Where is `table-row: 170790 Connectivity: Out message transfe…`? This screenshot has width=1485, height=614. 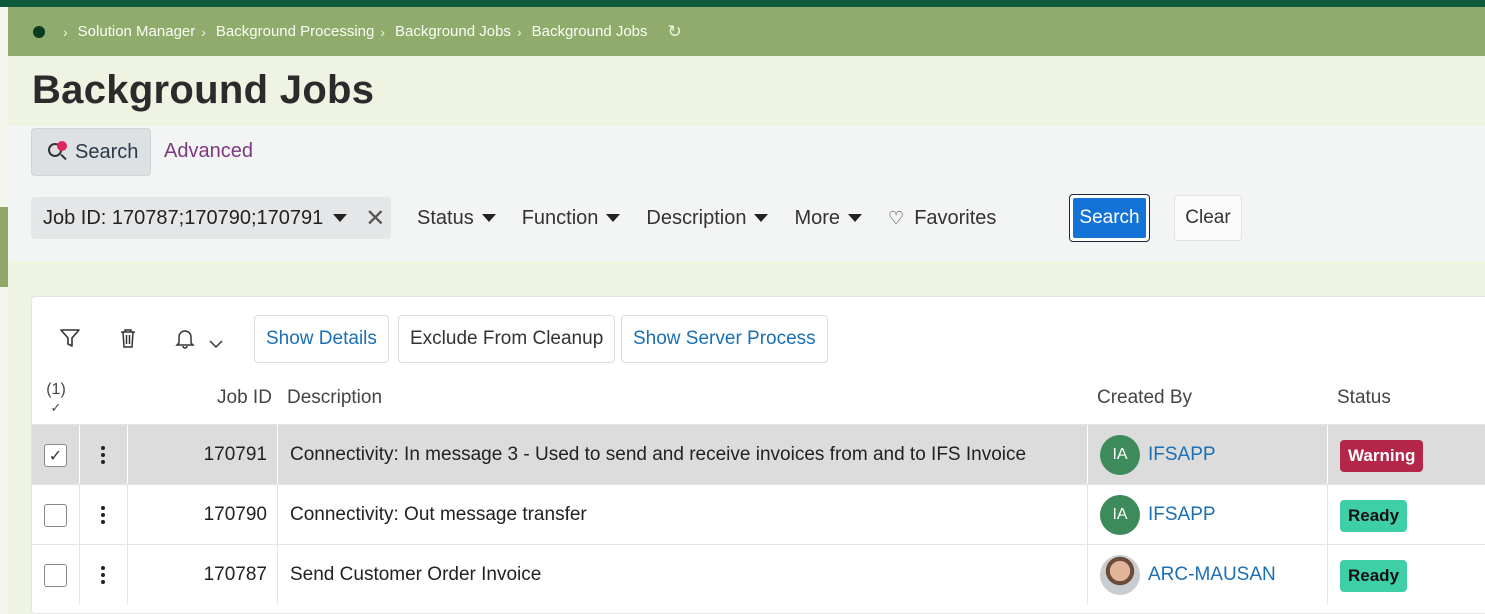
table-row: 170790 Connectivity: Out message transfe… is located at coordinates (758, 514).